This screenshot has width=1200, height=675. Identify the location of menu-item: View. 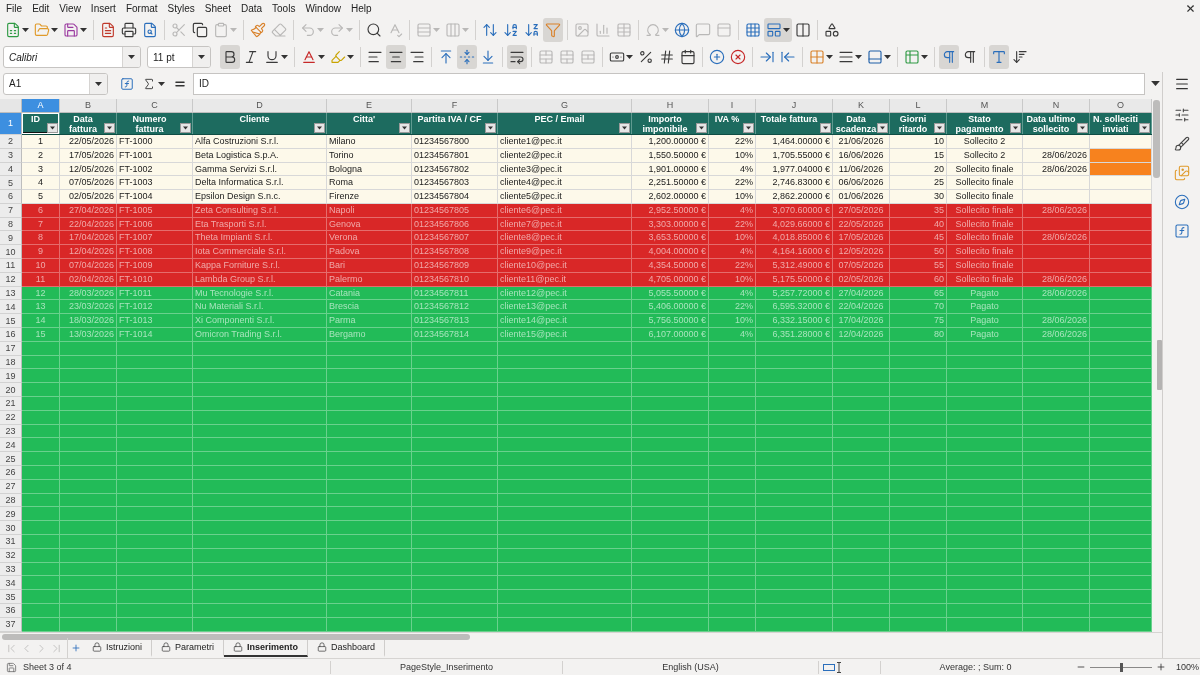
(70, 8).